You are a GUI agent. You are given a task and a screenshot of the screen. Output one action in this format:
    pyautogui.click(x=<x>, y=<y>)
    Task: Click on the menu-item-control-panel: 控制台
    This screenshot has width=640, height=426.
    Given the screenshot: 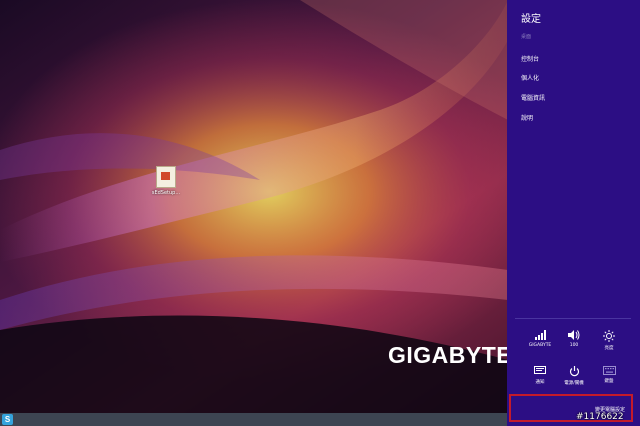 What is the action you would take?
    pyautogui.click(x=530, y=58)
    